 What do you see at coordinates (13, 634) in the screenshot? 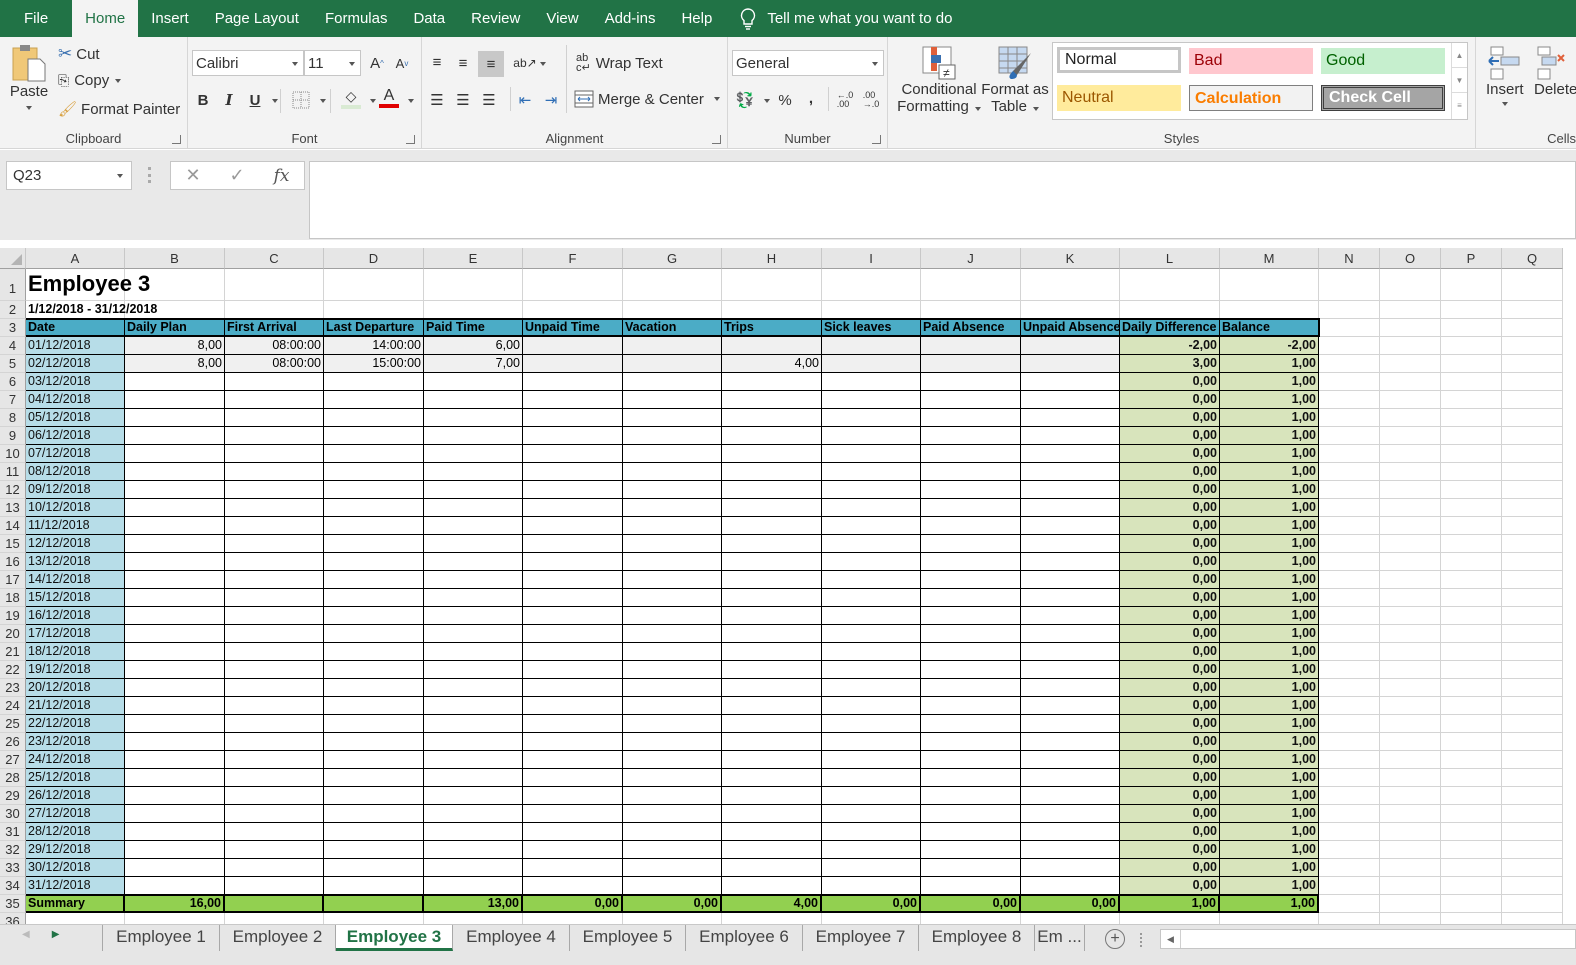
I see `row-header-20: 20` at bounding box center [13, 634].